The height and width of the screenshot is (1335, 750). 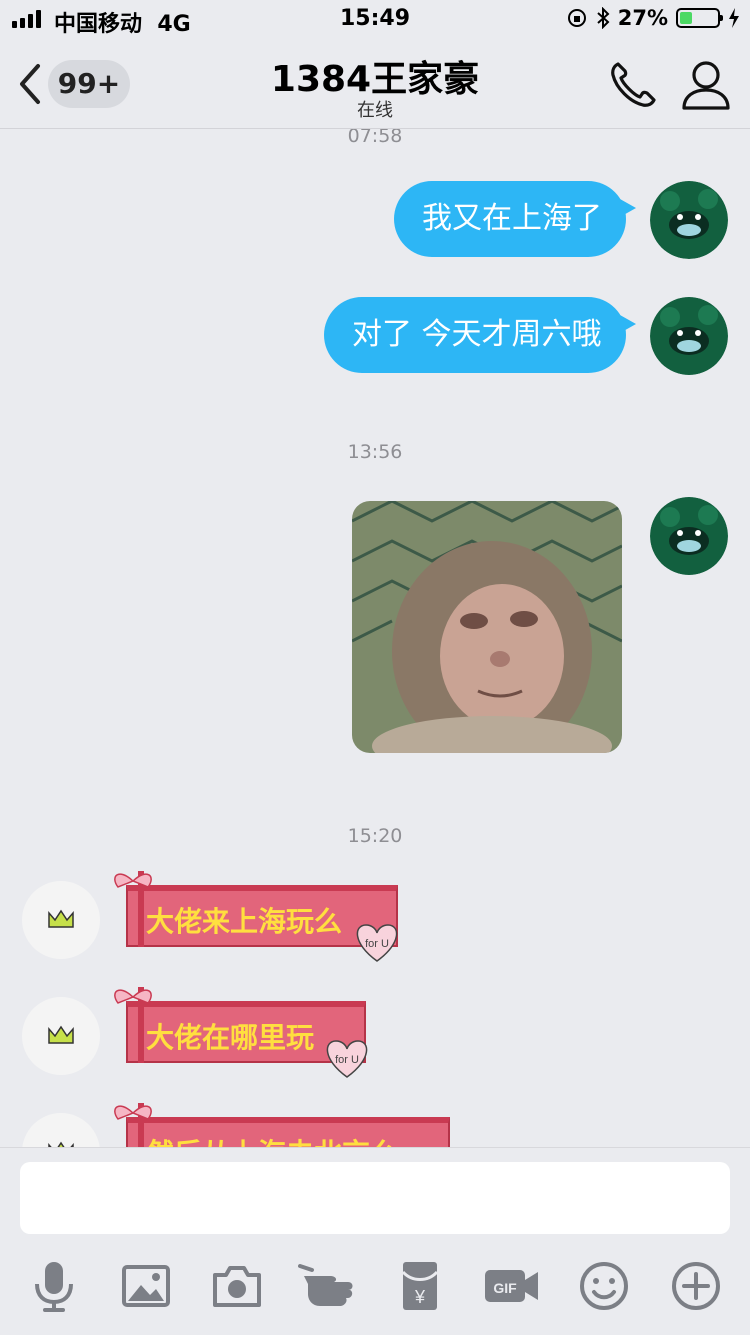 What do you see at coordinates (328, 1286) in the screenshot?
I see `pointing-hand-icon` at bounding box center [328, 1286].